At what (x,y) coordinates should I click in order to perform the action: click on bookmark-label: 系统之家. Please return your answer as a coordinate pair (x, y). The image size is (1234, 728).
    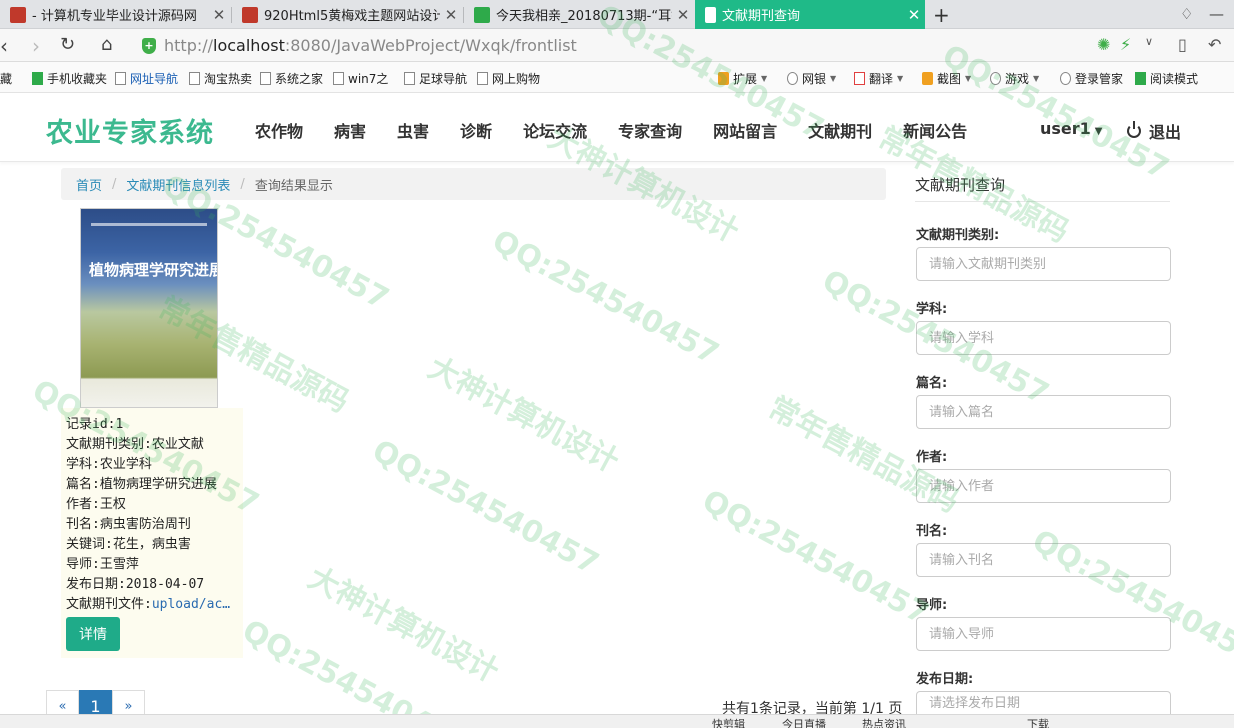
    Looking at the image, I should click on (299, 79).